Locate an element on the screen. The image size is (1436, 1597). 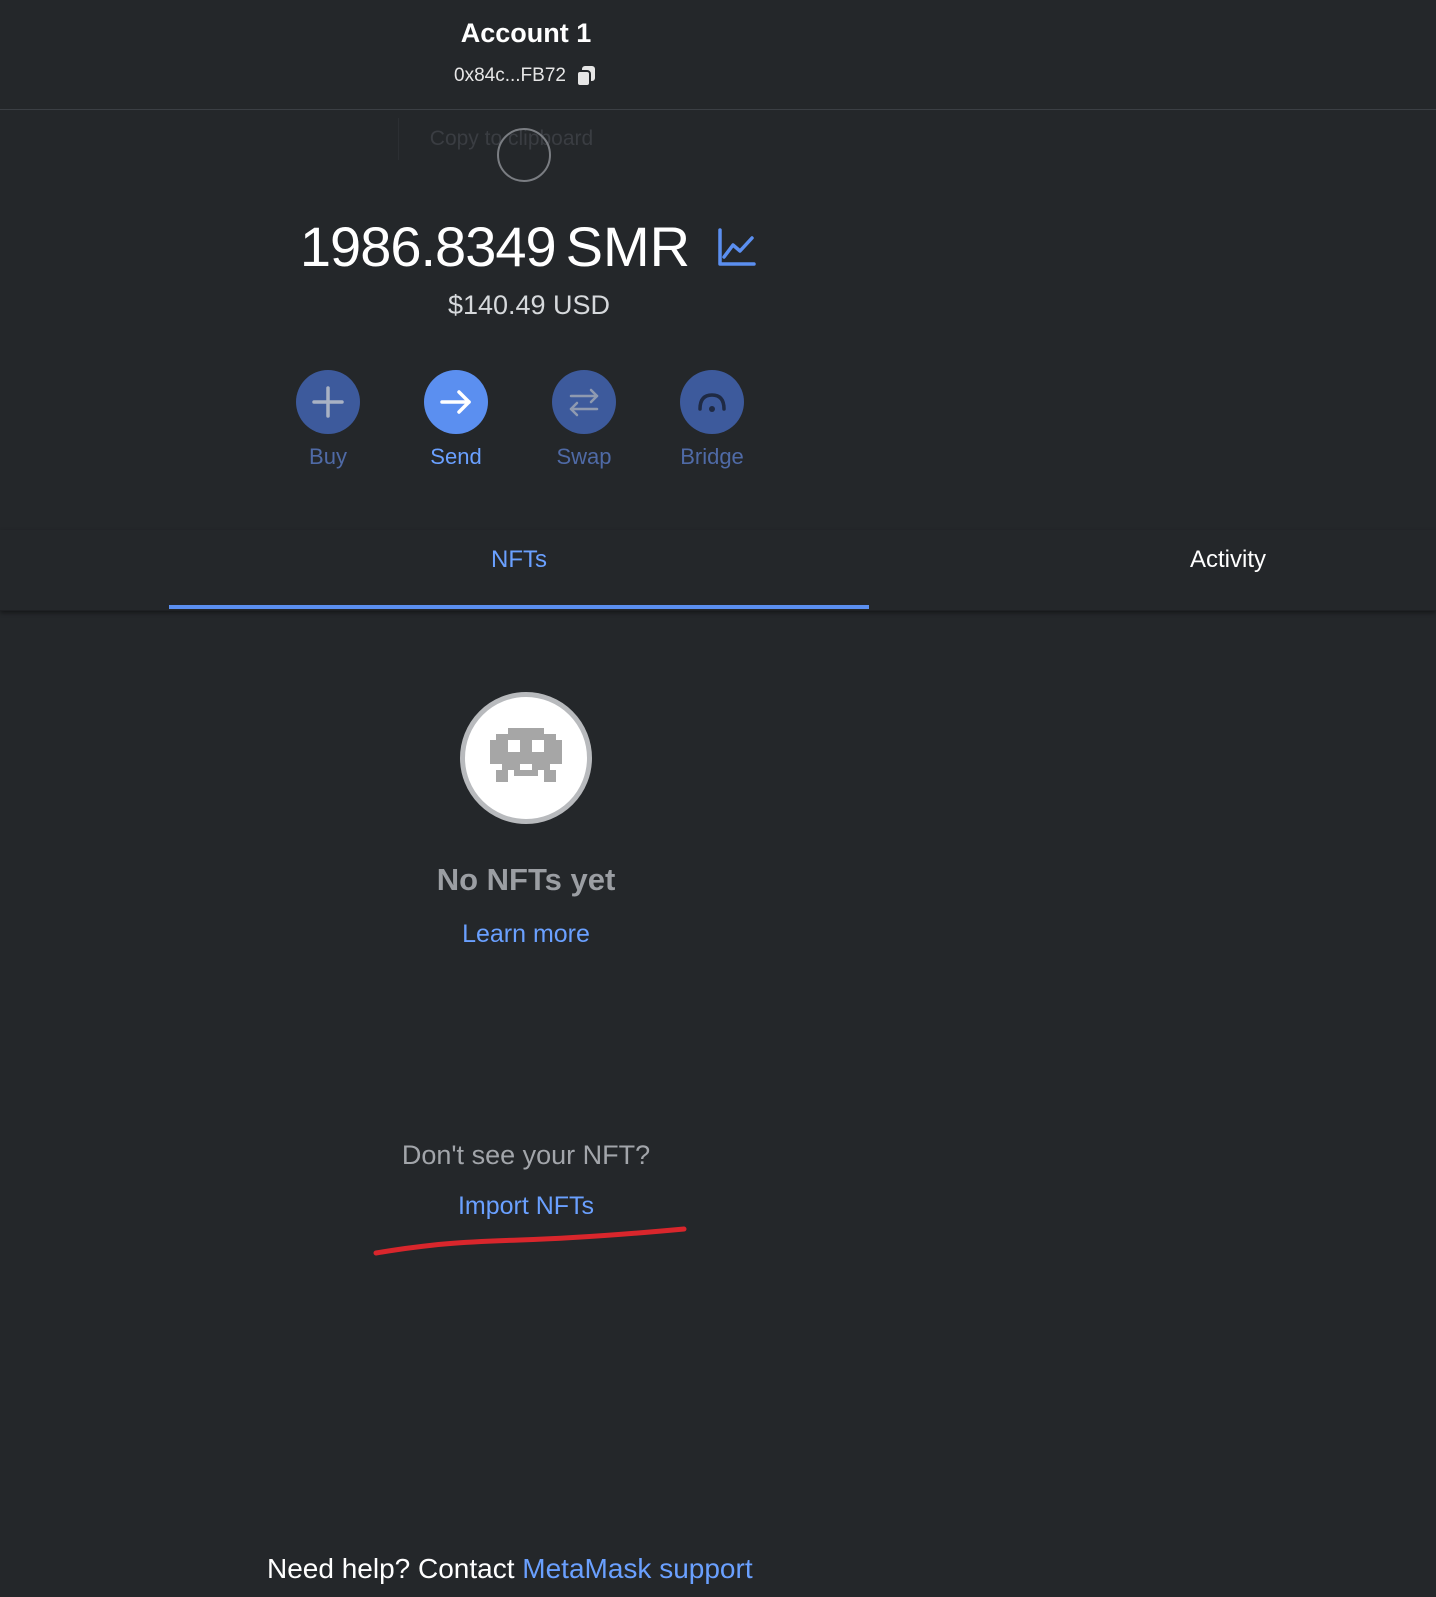
copy-icon is located at coordinates (586, 76).